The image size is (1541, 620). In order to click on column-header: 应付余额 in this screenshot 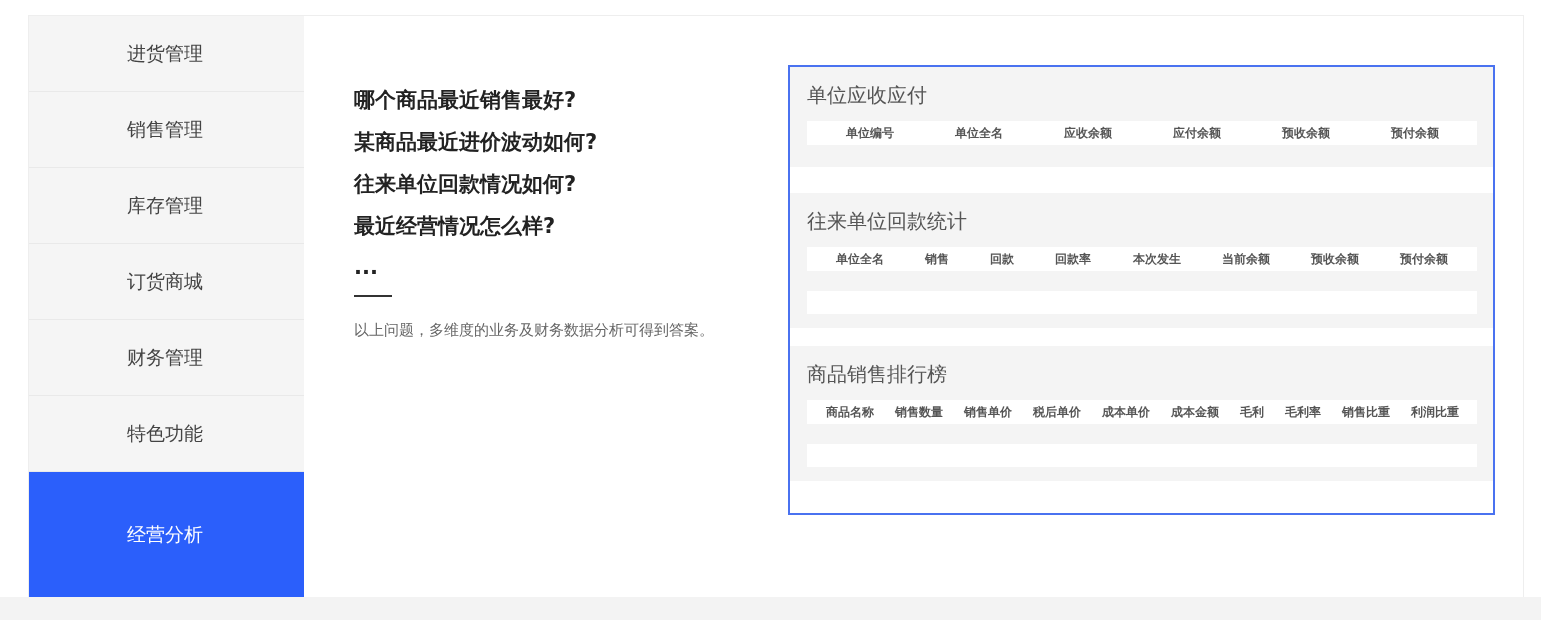, I will do `click(1196, 133)`.